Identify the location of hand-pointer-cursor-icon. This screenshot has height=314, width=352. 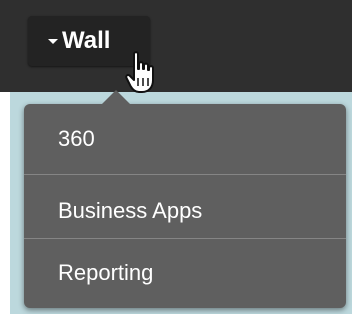
(139, 72).